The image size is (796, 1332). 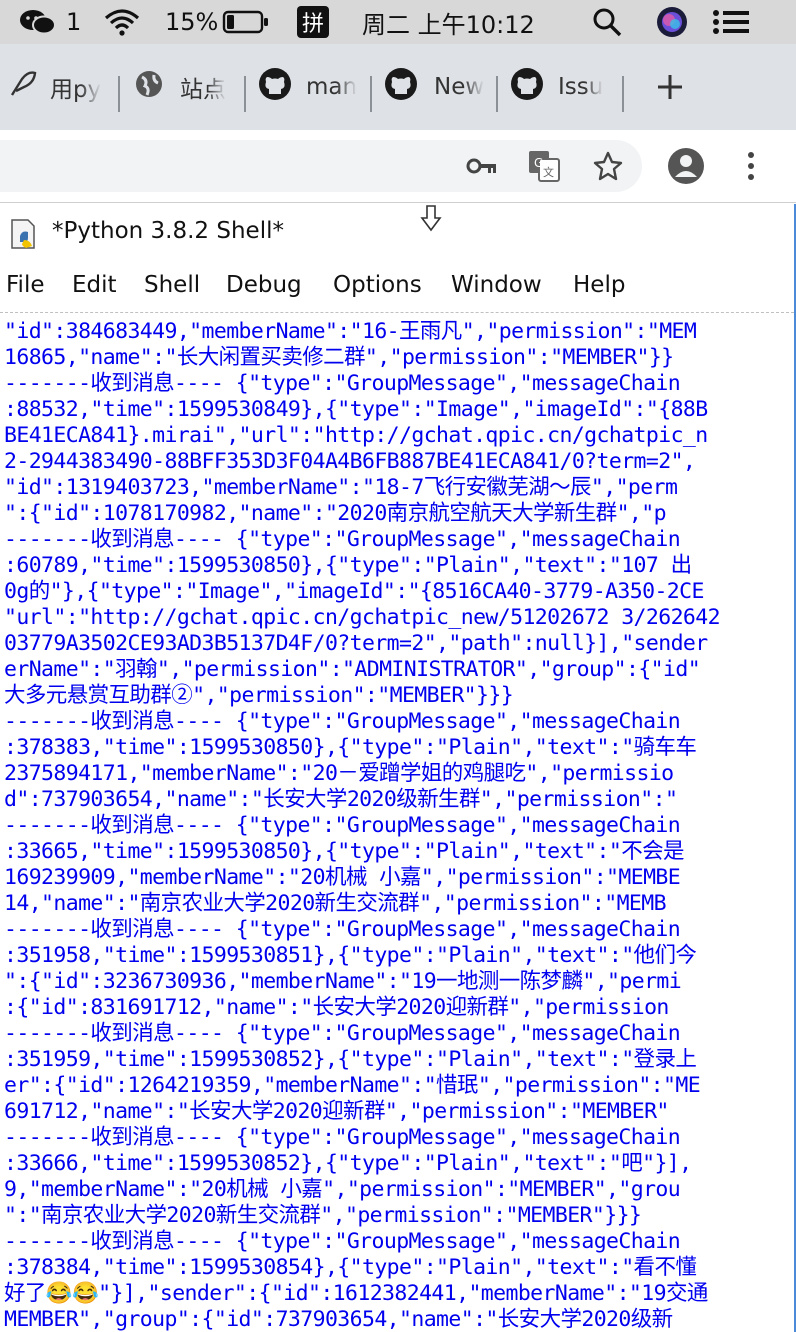 What do you see at coordinates (751, 166) in the screenshot?
I see `more-menu-icon` at bounding box center [751, 166].